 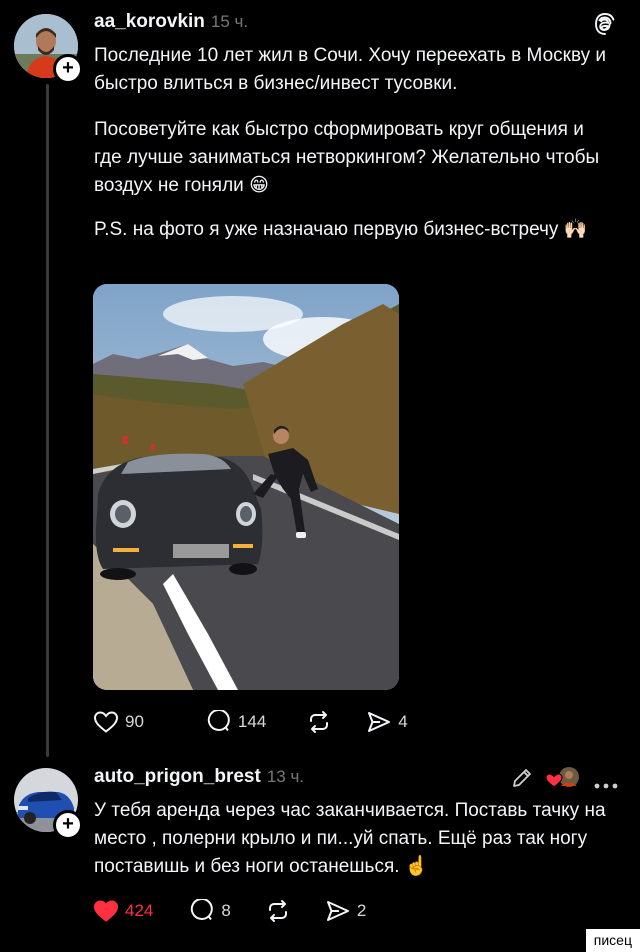 I want to click on more-dots-icon, so click(x=606, y=782).